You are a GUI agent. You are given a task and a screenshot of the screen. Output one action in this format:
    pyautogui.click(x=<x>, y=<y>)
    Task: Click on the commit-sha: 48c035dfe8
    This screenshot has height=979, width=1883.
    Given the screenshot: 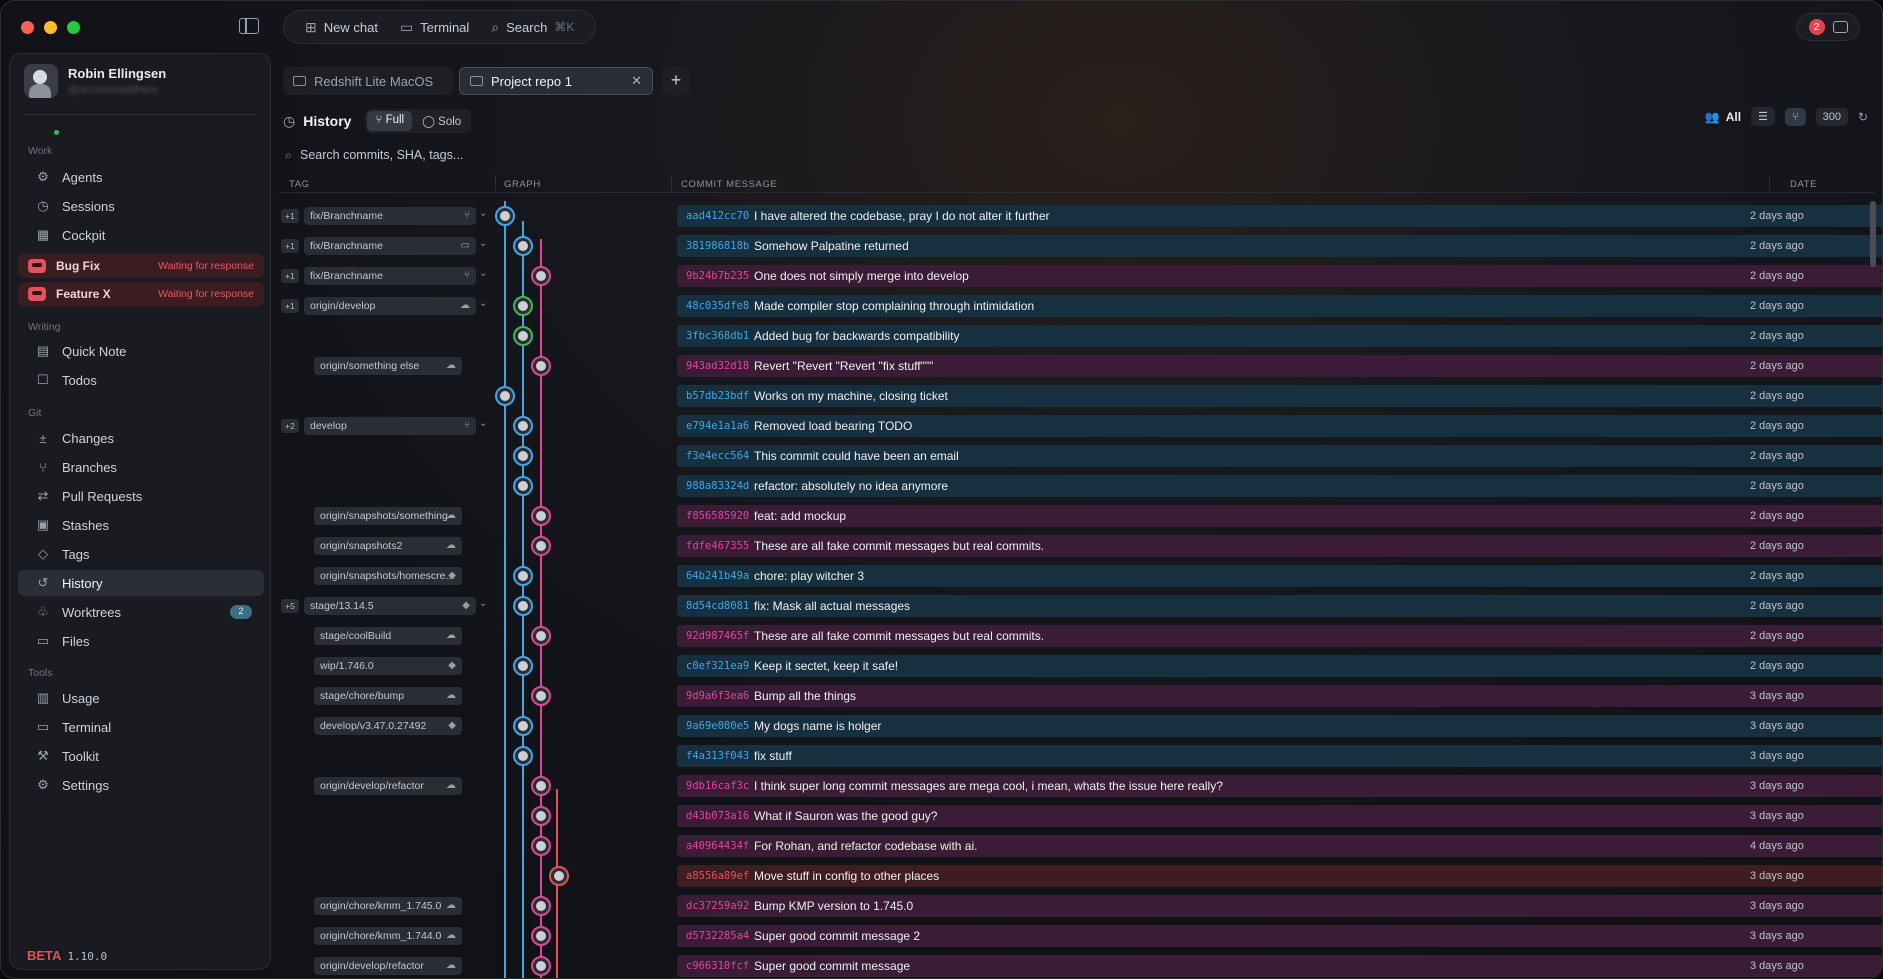 What is the action you would take?
    pyautogui.click(x=717, y=306)
    